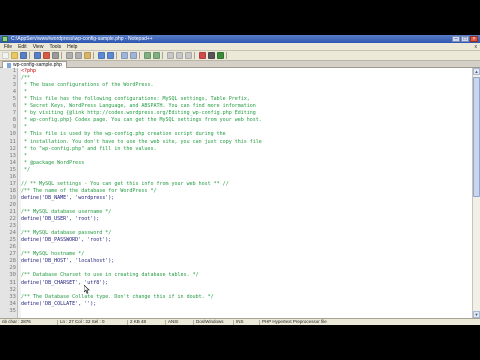 This screenshot has width=480, height=360. I want to click on close-window-button: ×, so click(474, 39).